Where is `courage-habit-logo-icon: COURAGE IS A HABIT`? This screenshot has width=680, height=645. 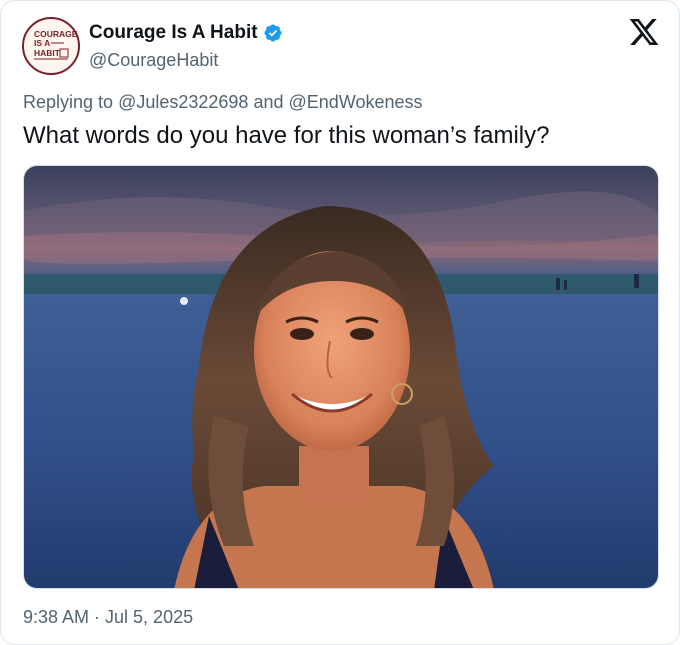
courage-habit-logo-icon: COURAGE IS A HABIT is located at coordinates (56, 44).